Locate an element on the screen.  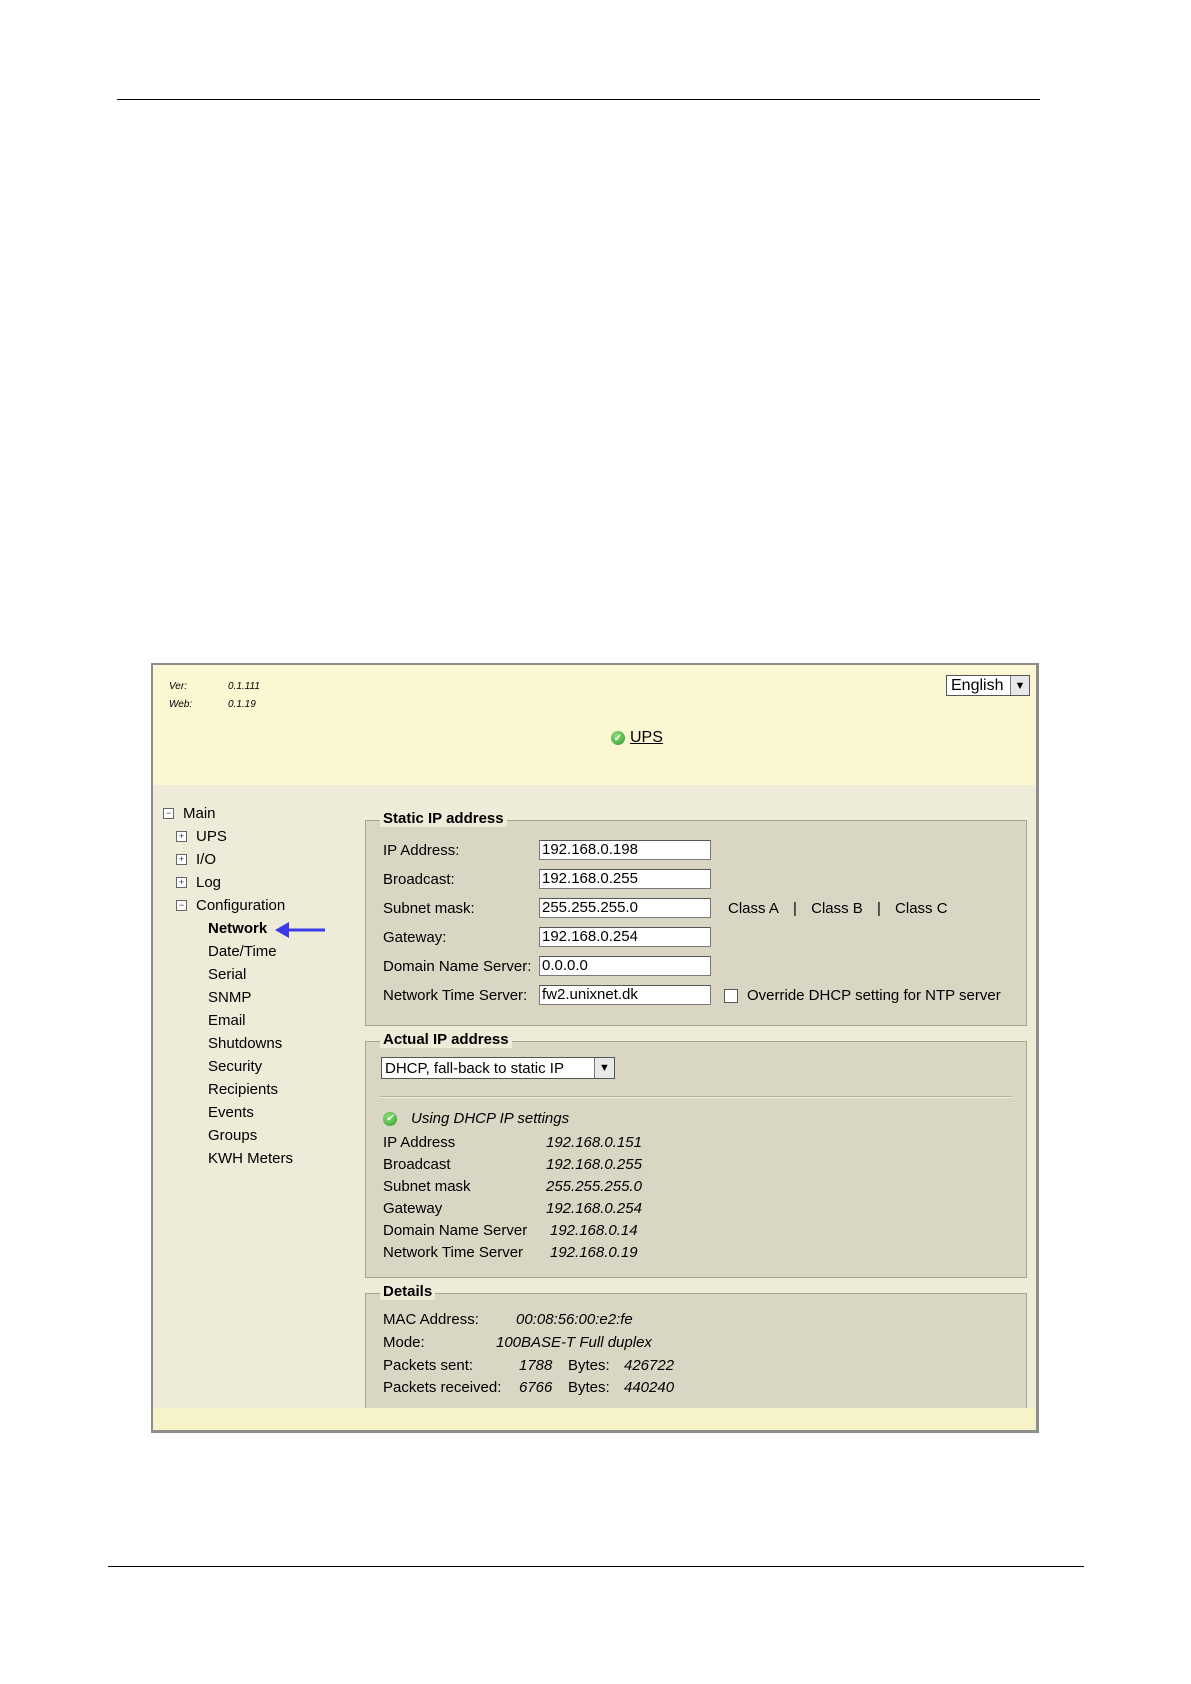
actual-ip-legend: Actual IP address is located at coordinates (446, 1039).